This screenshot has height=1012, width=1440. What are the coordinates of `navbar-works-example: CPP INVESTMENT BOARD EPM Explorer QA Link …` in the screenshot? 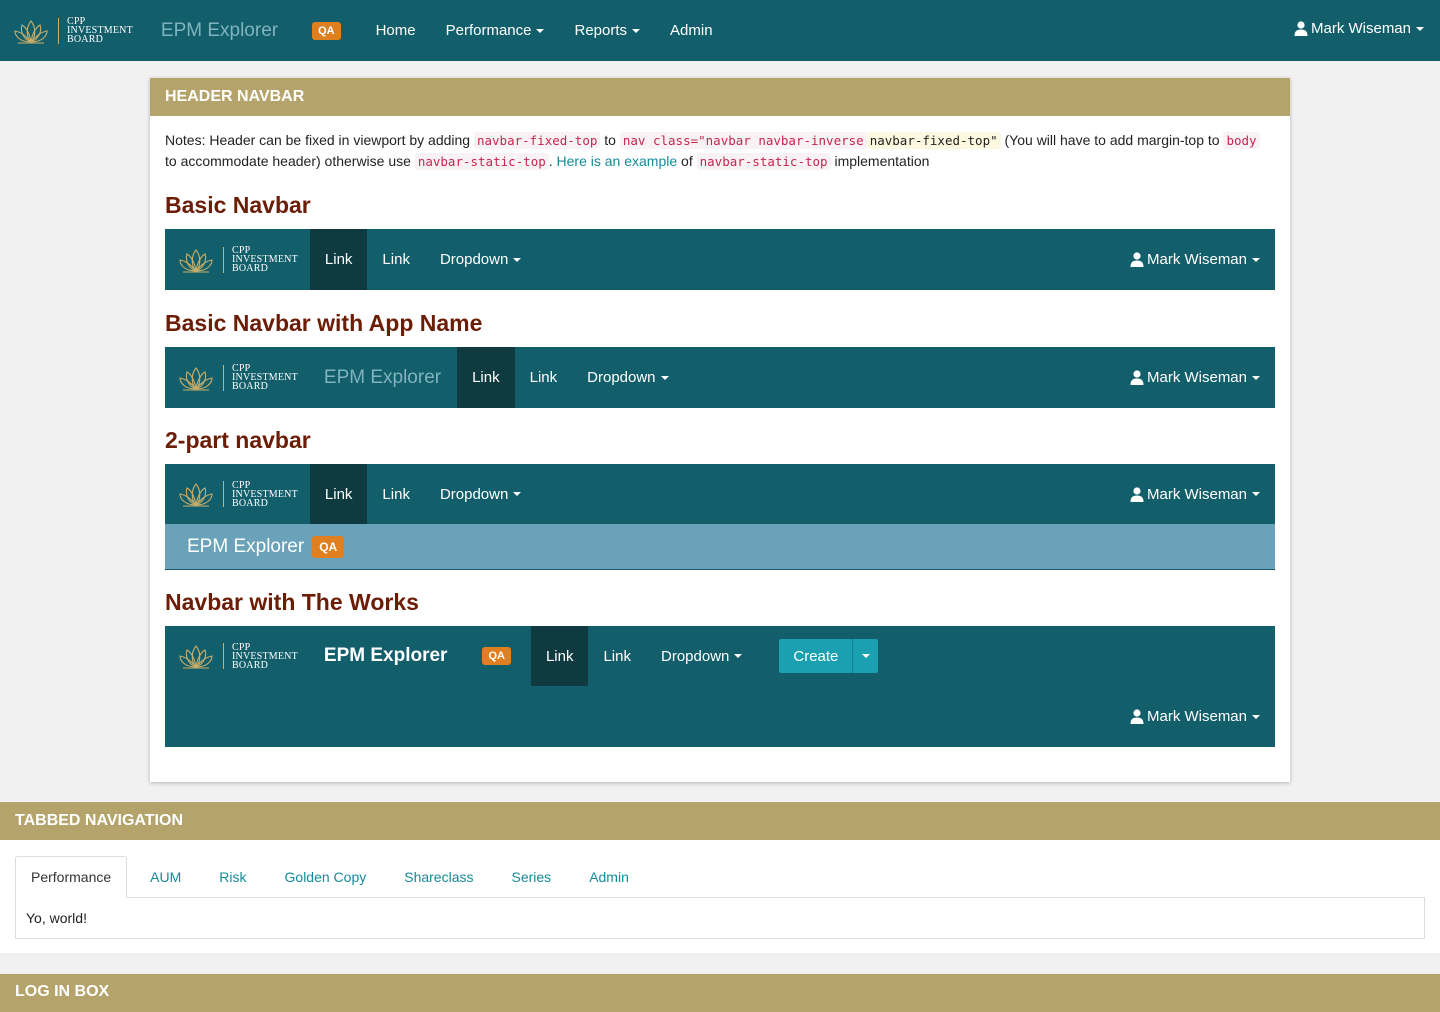 It's located at (720, 686).